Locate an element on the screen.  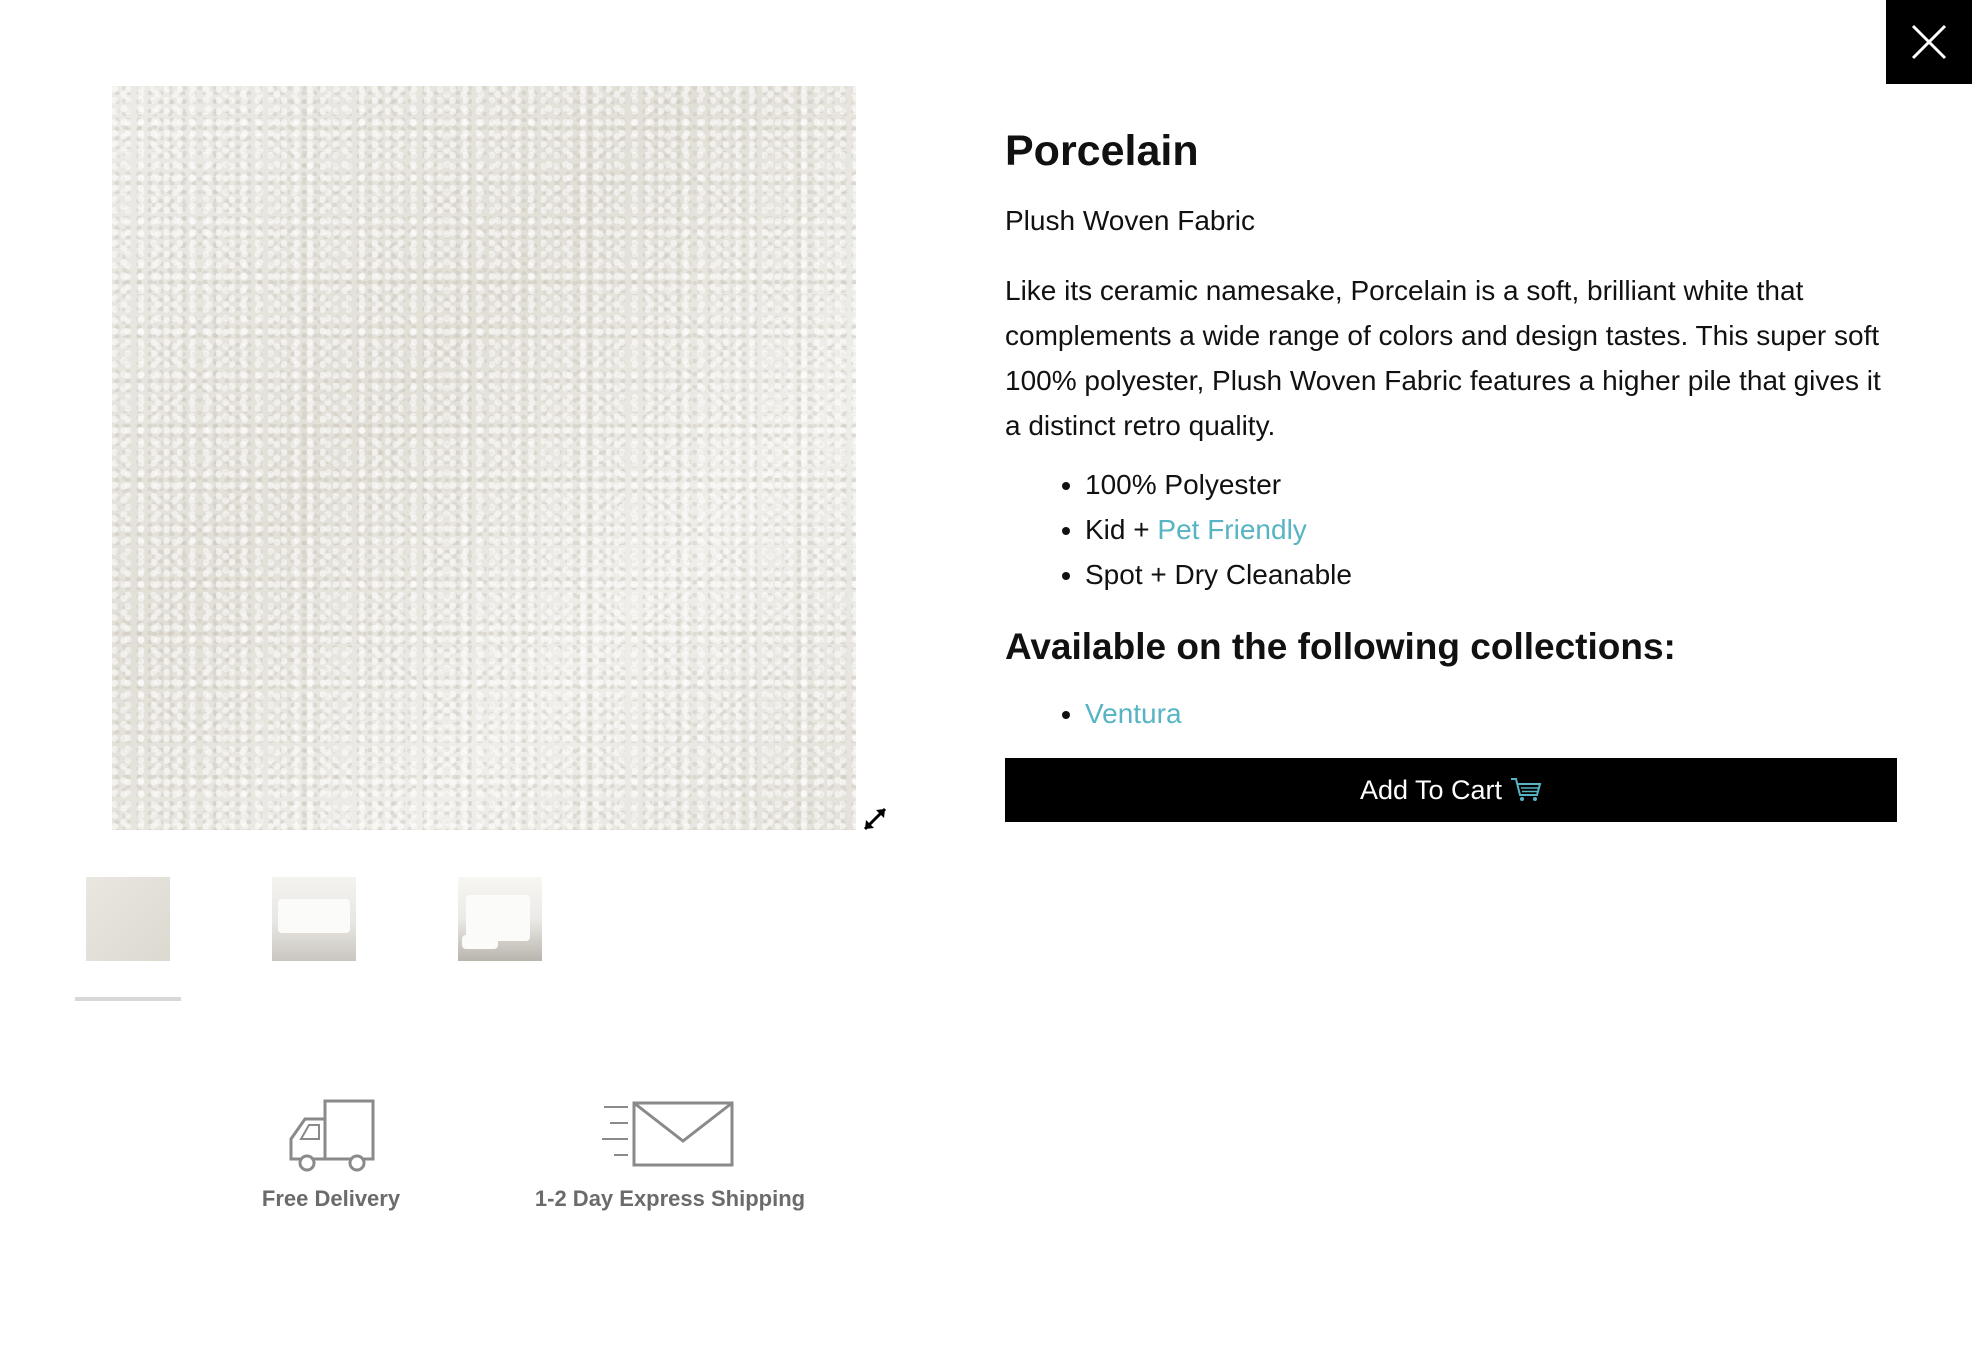
truck-icon is located at coordinates (332, 1135).